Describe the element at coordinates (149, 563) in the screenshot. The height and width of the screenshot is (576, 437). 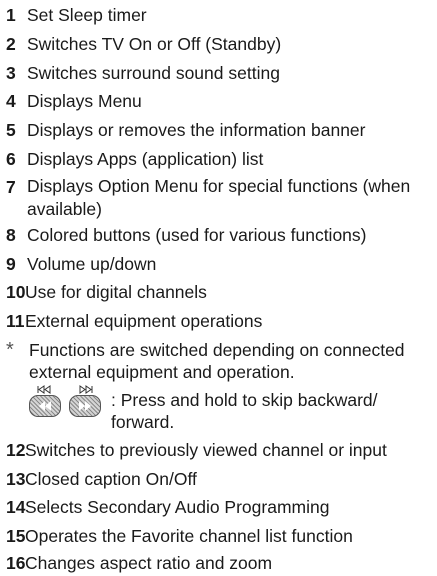
I see `item-text: Changes aspect ratio and zoom` at that location.